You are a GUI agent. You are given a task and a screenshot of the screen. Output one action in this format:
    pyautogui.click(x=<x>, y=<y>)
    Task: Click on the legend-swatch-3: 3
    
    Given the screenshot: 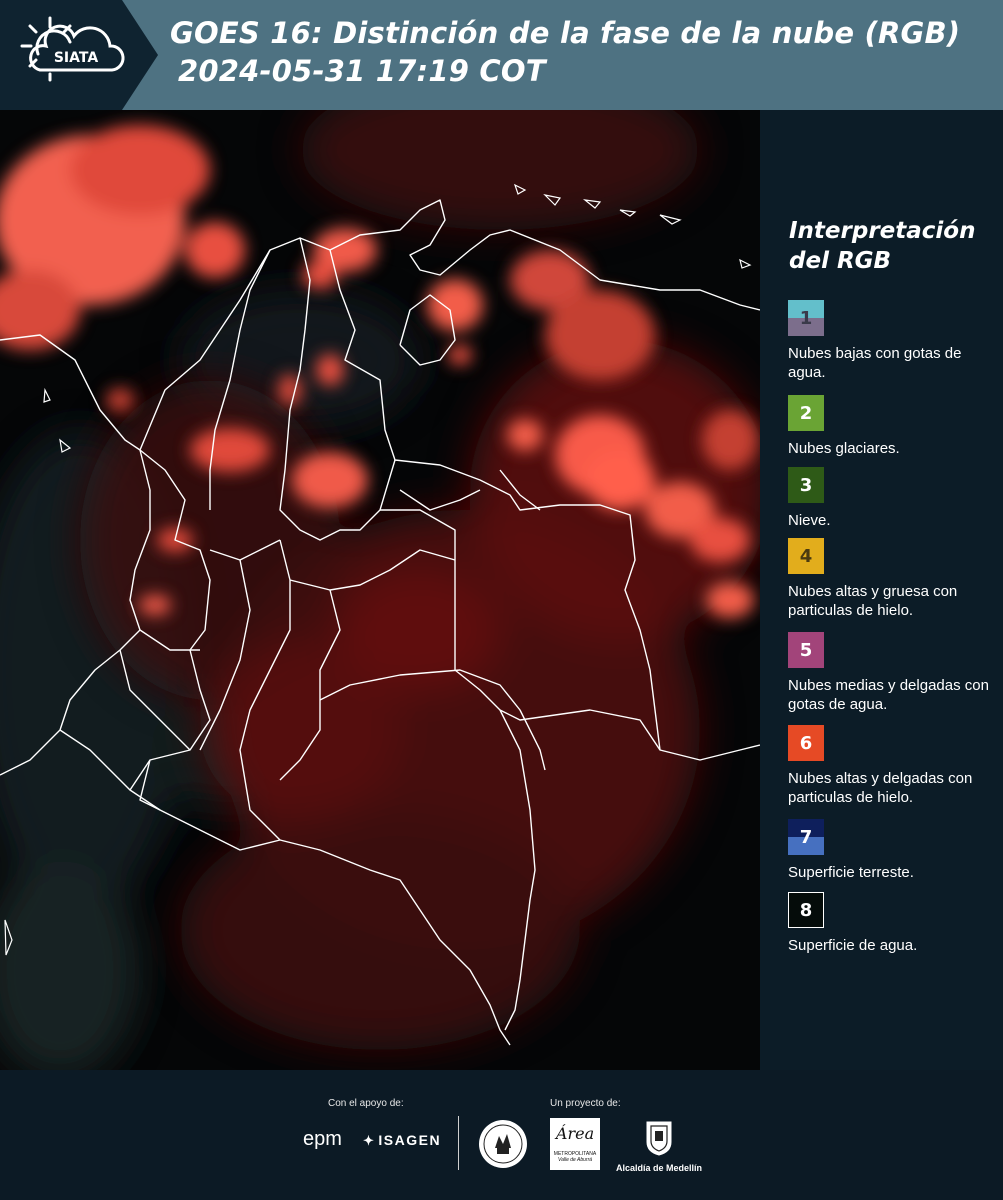 What is the action you would take?
    pyautogui.click(x=806, y=485)
    